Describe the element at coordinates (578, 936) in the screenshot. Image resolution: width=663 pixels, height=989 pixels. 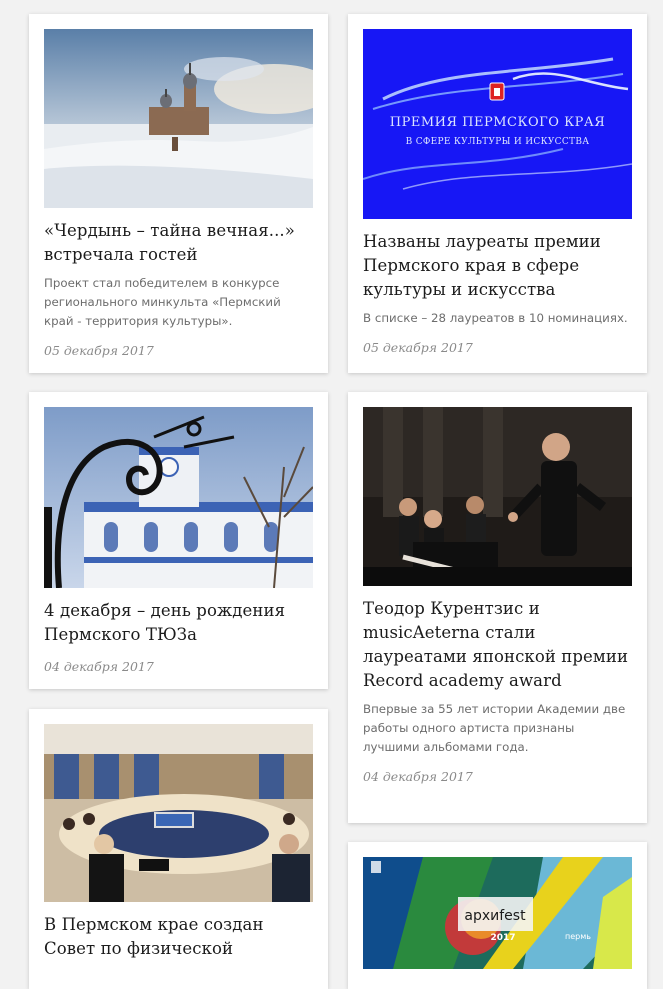
I see `svg-text: пермь` at that location.